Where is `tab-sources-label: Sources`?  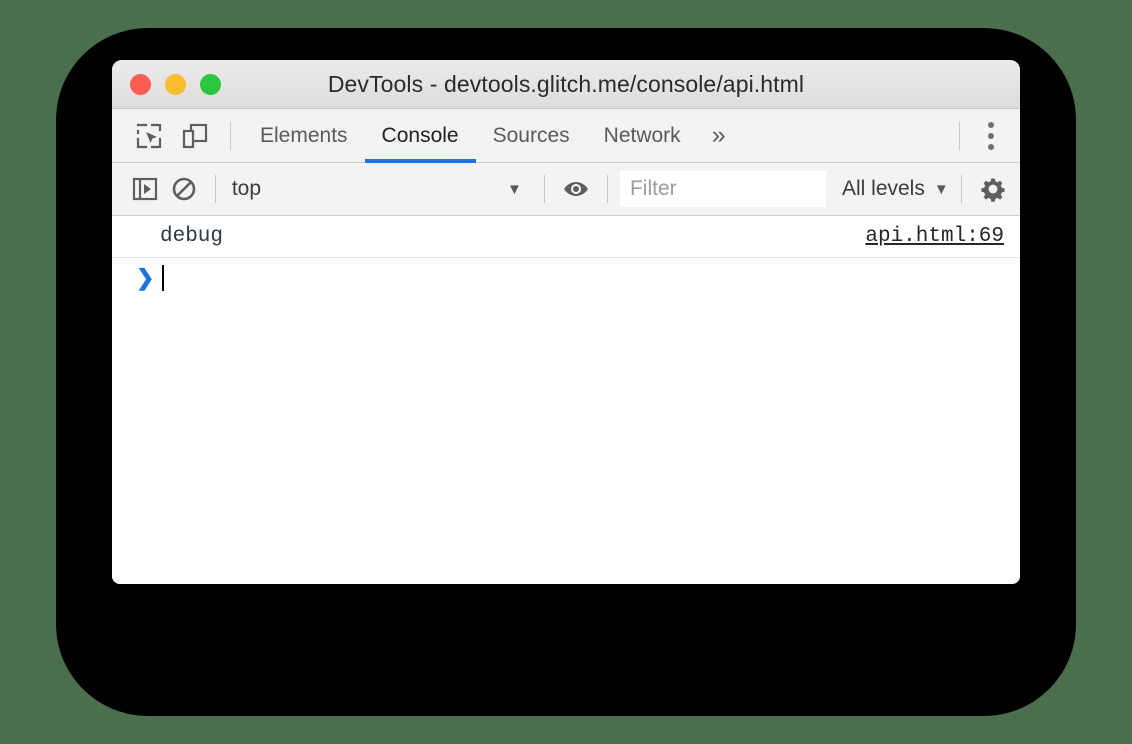 tab-sources-label: Sources is located at coordinates (531, 135).